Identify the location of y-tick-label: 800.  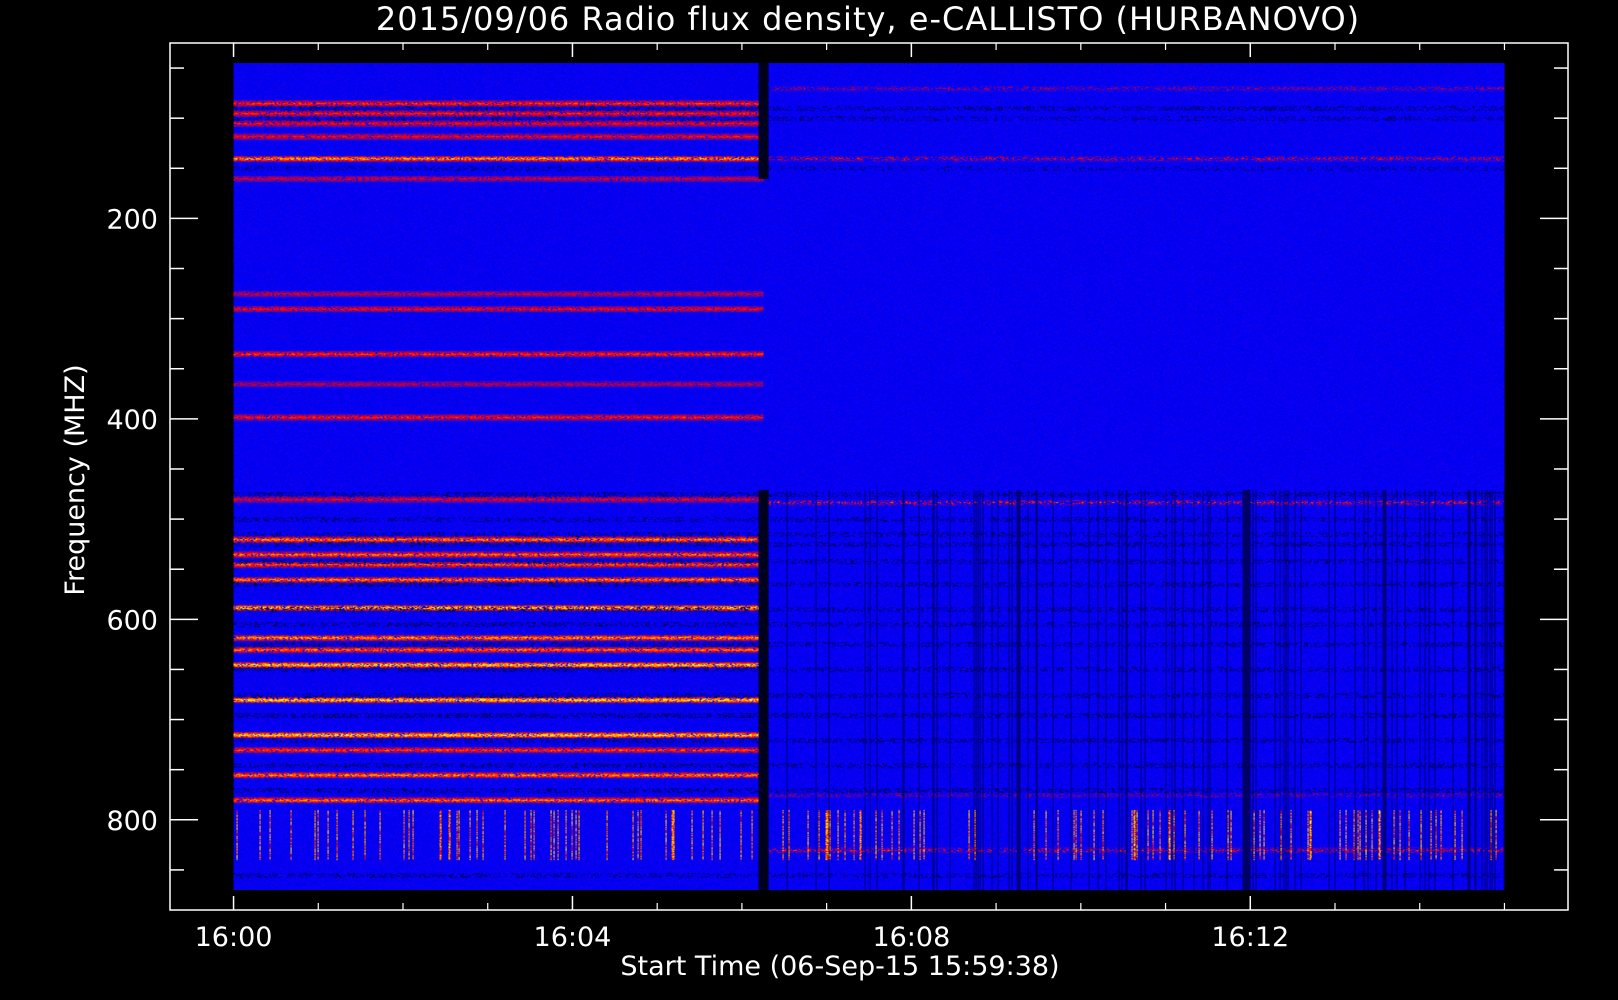
(132, 821).